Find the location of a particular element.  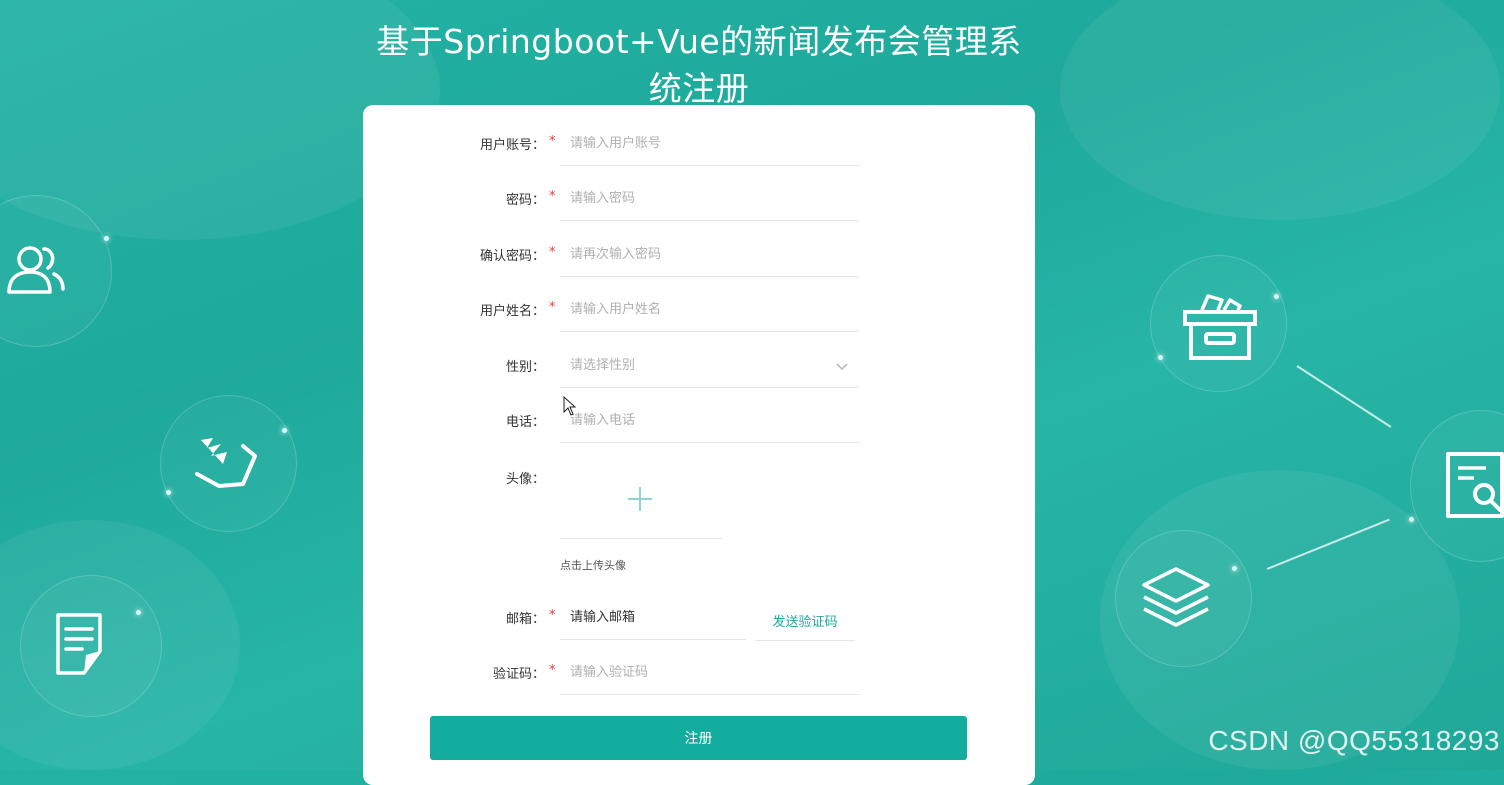

phone-label: 电话： is located at coordinates (525, 422).